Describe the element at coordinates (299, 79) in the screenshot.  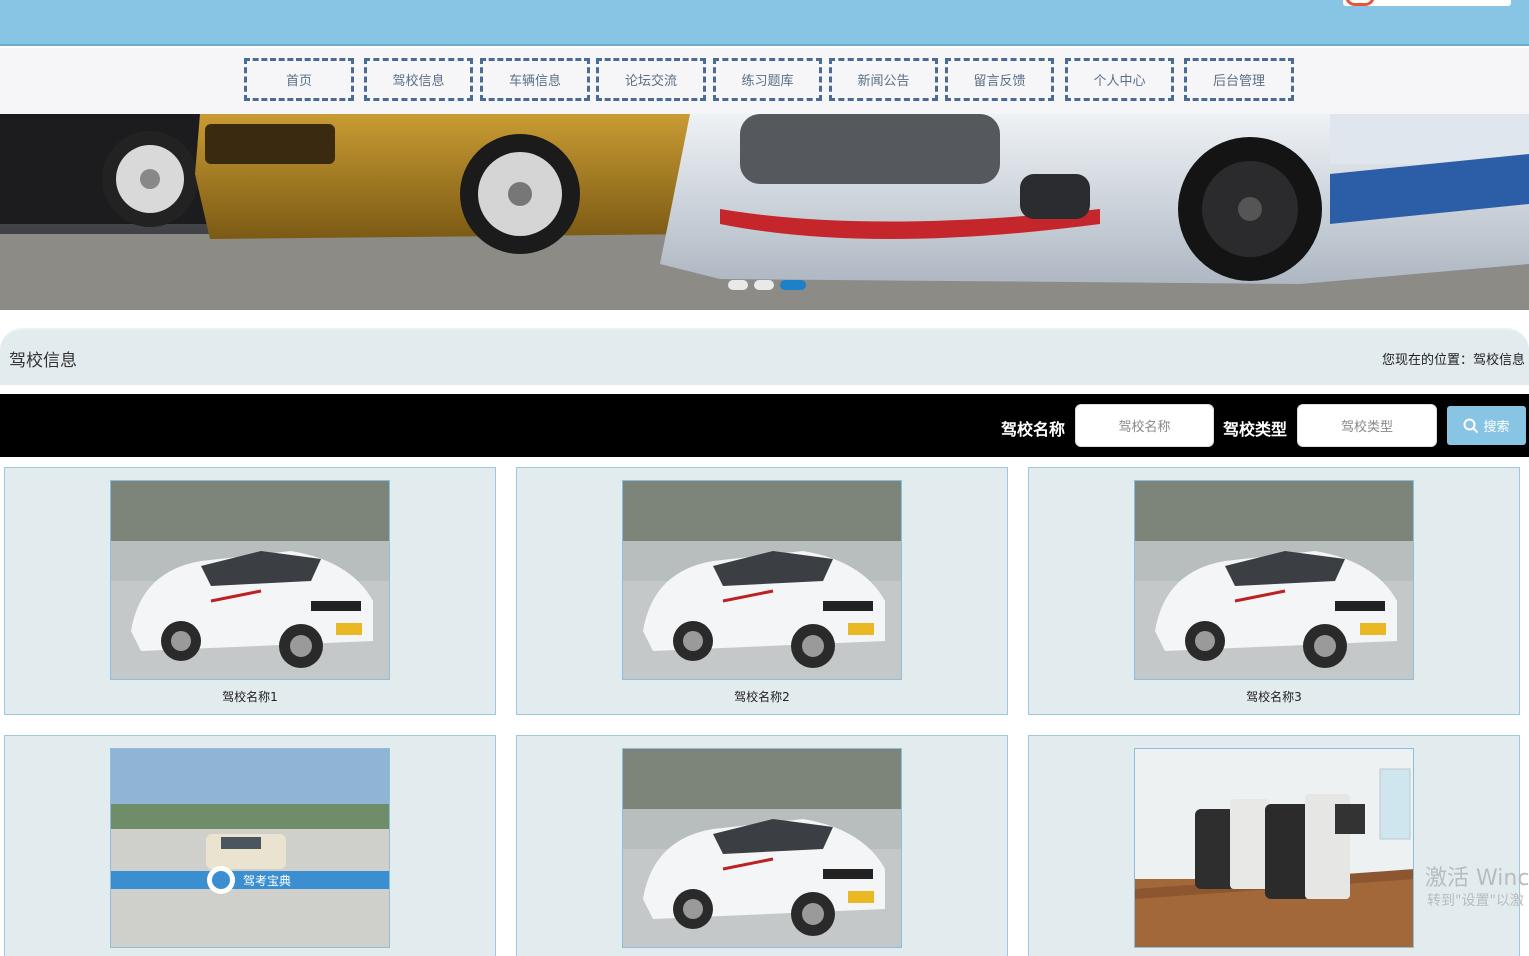
I see `nav-home: 首页` at that location.